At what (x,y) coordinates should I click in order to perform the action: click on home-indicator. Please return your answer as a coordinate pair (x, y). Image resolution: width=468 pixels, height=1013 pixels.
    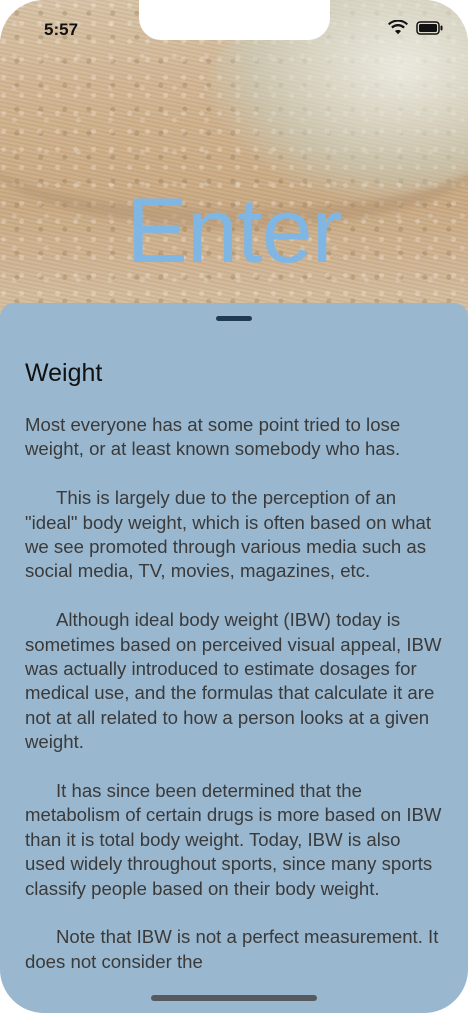
    Looking at the image, I should click on (234, 998).